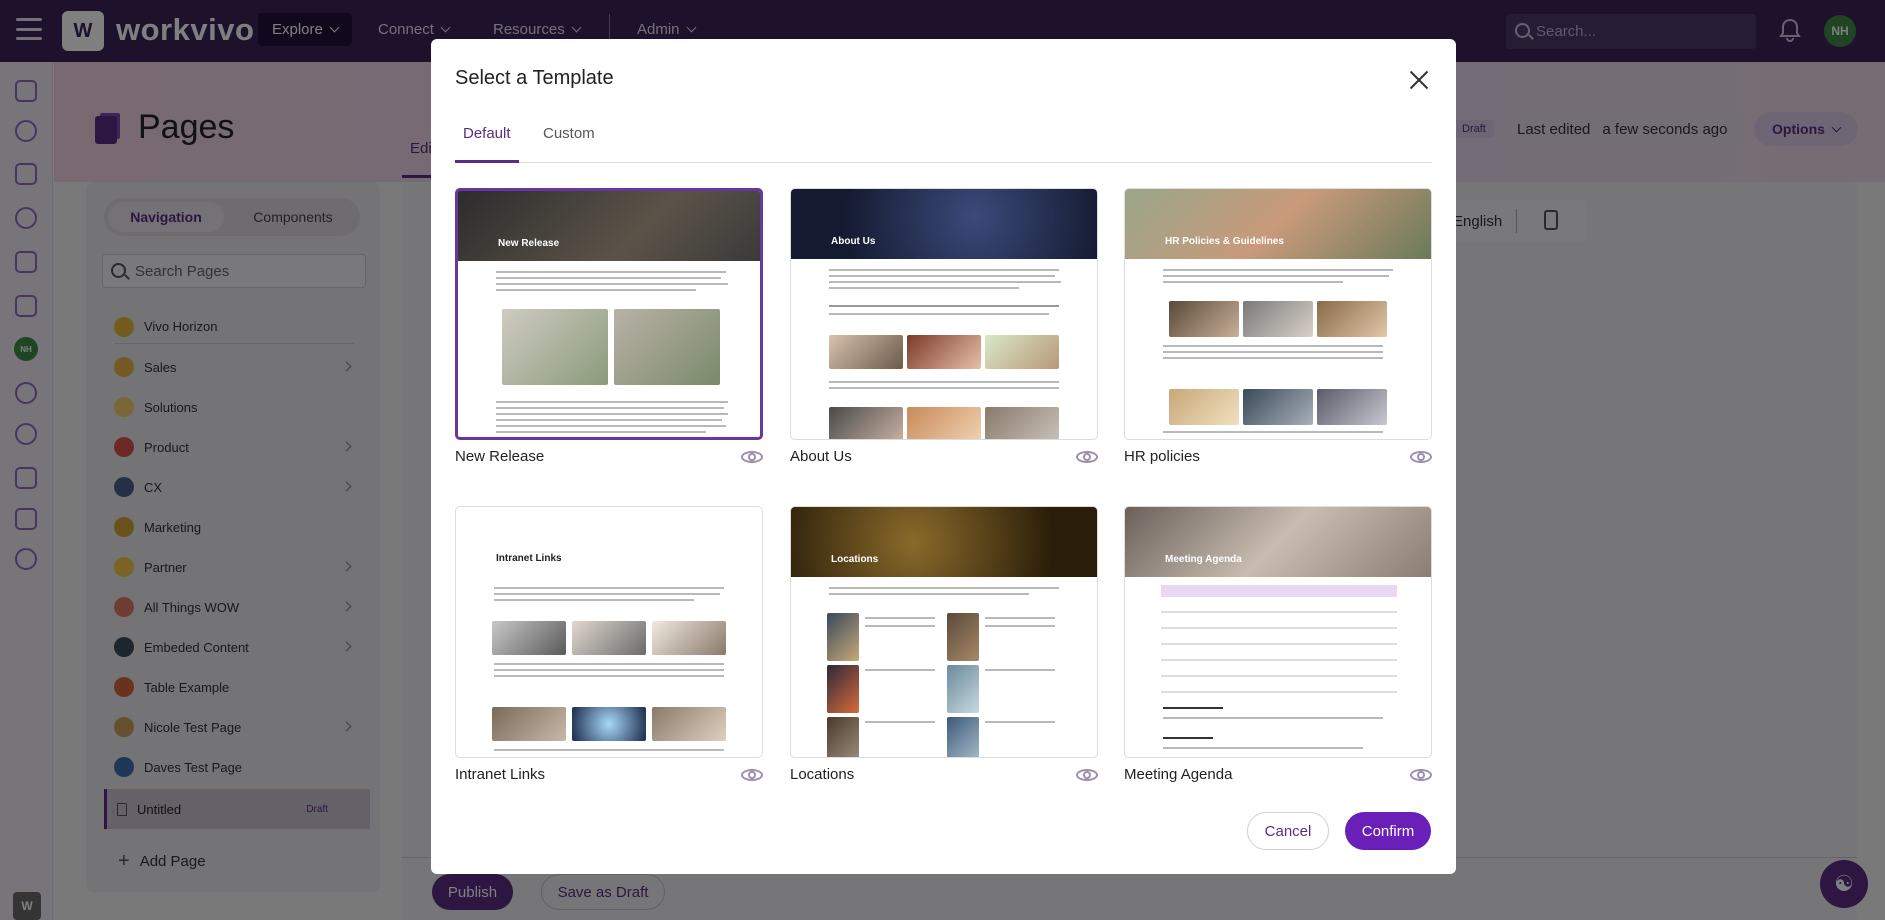 This screenshot has width=1885, height=920. I want to click on template-thumbnail: Meeting Agenda, so click(1278, 632).